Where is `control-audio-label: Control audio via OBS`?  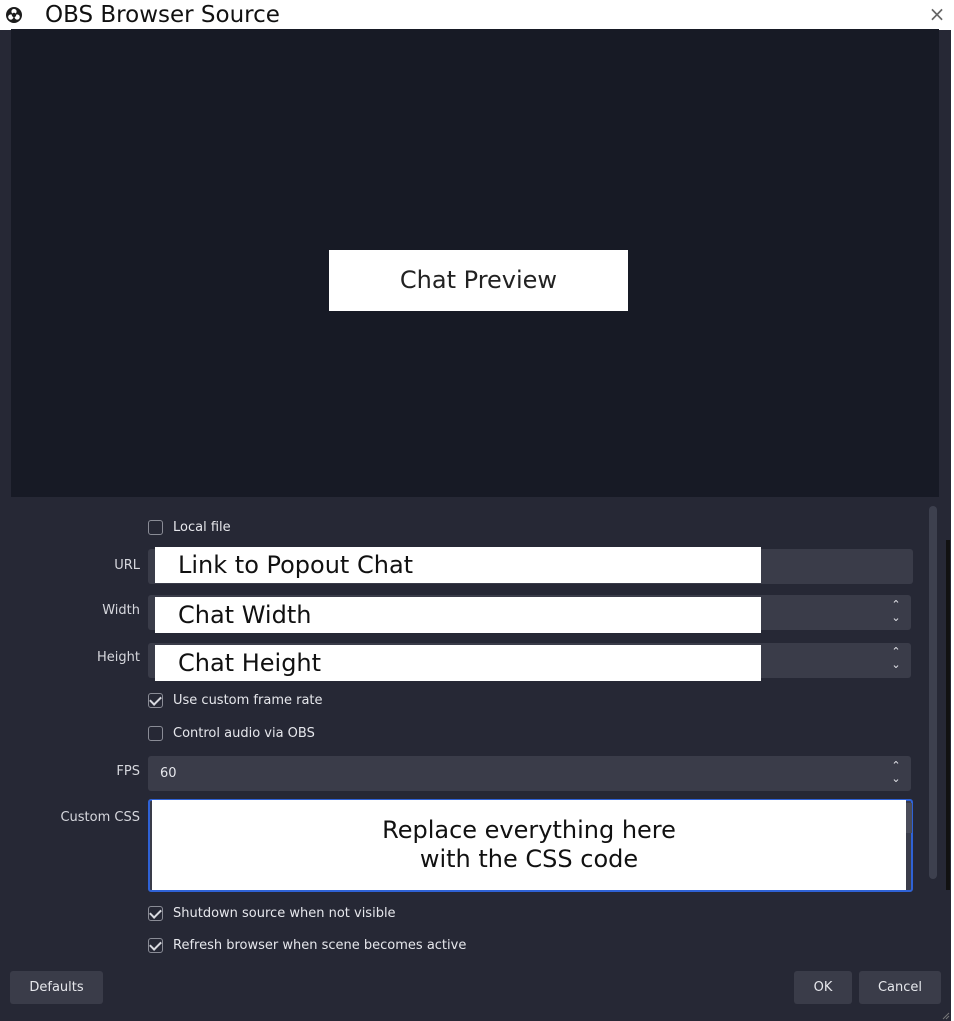
control-audio-label: Control audio via OBS is located at coordinates (244, 733).